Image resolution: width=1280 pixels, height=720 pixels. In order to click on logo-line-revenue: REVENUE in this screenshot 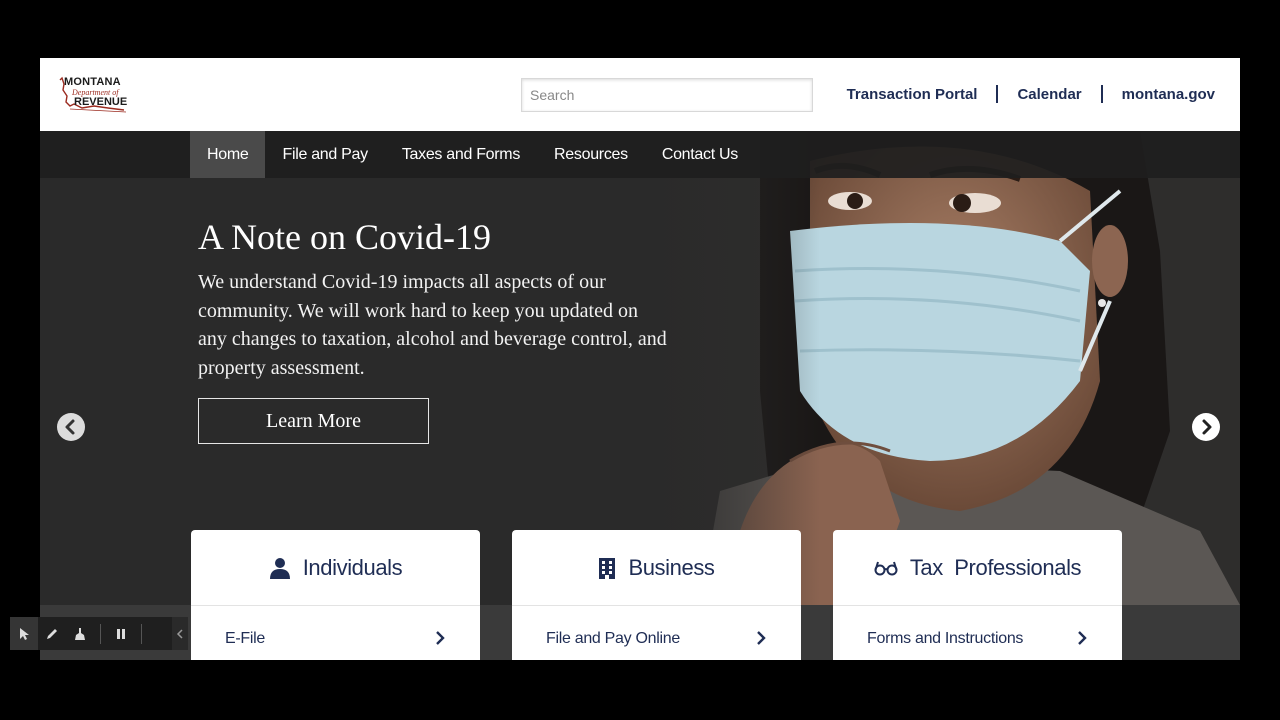, I will do `click(101, 102)`.